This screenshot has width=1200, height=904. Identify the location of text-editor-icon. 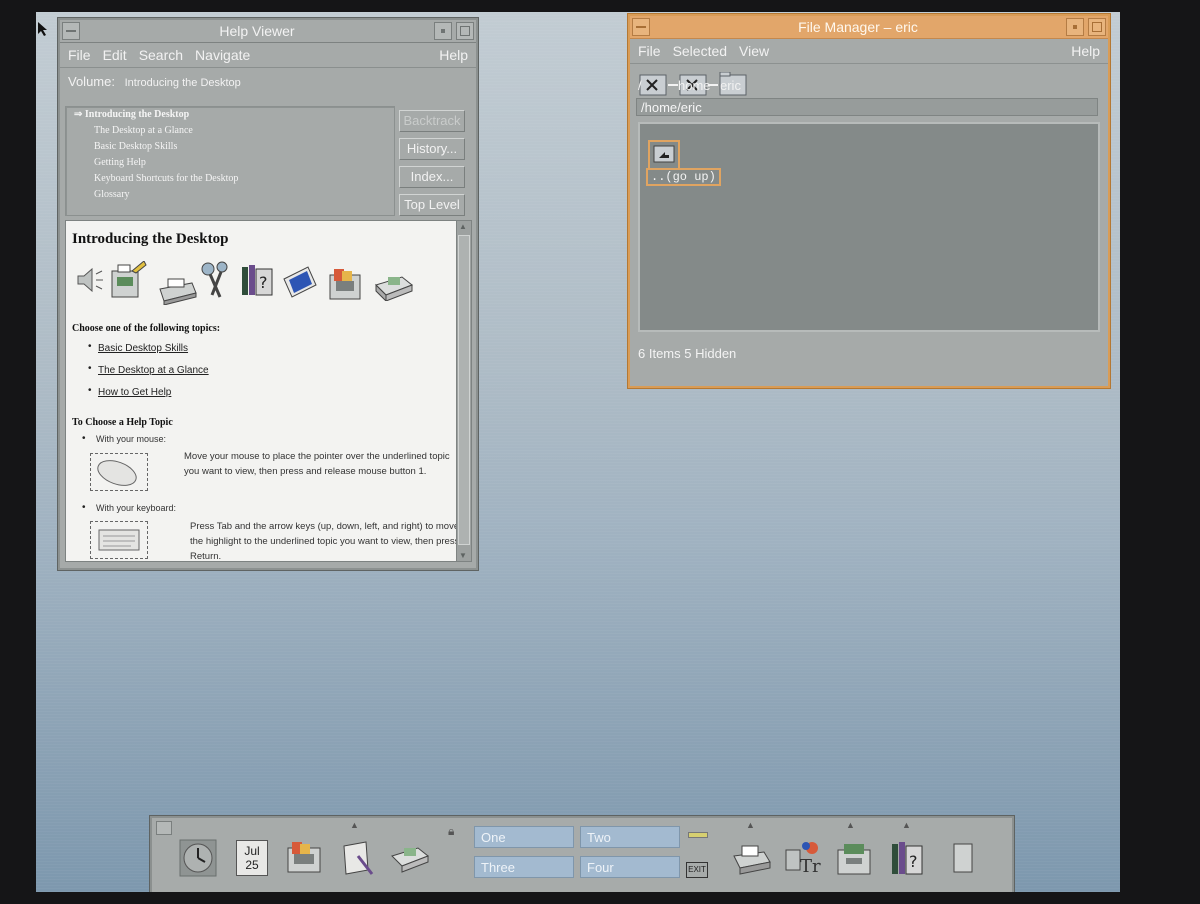
(358, 858).